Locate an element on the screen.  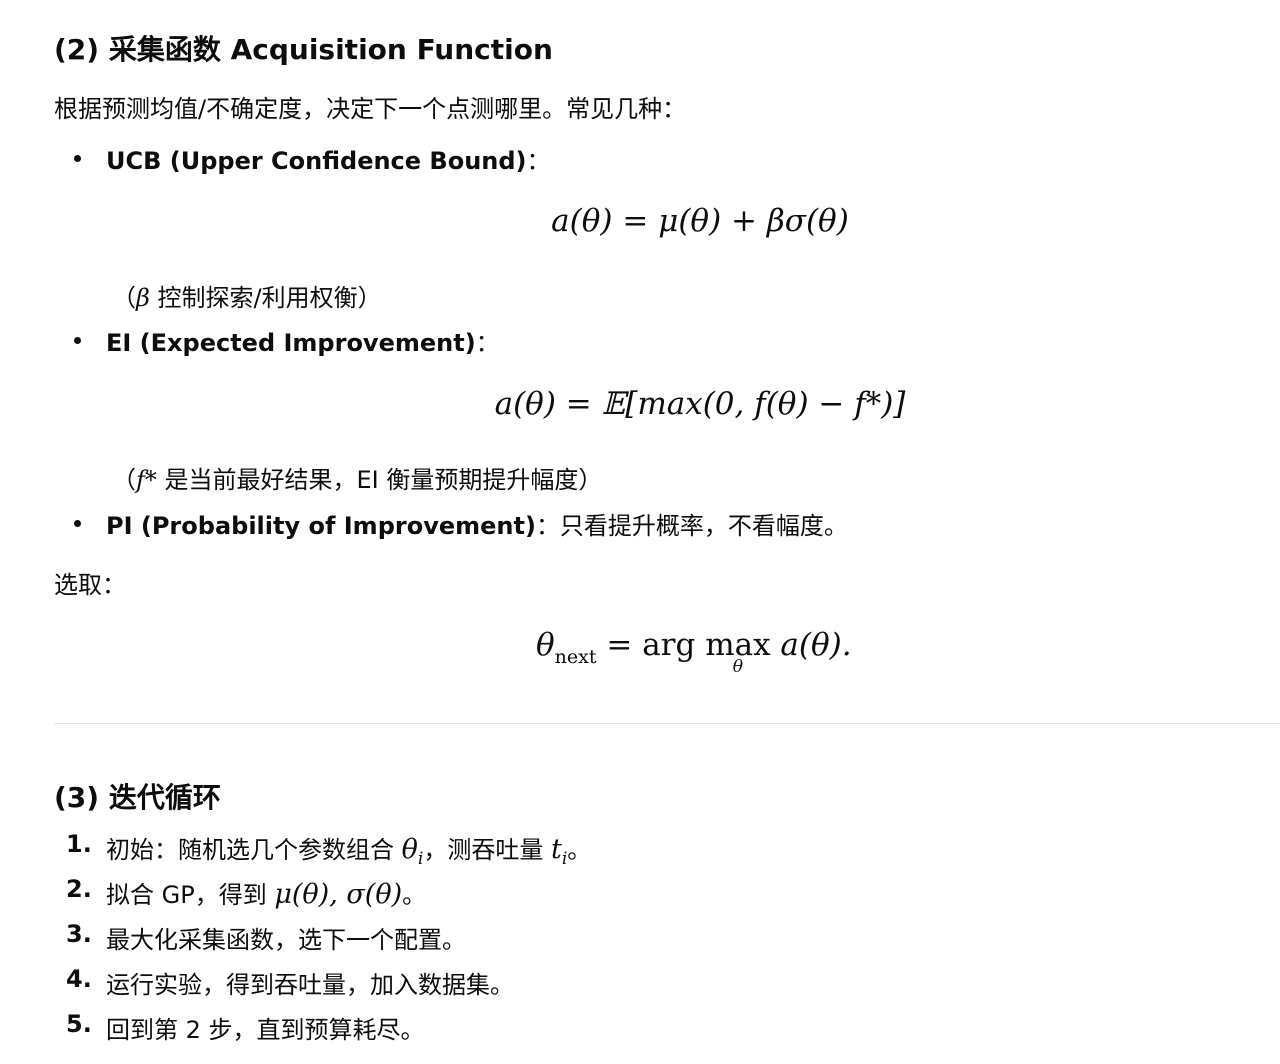
section-divider is located at coordinates (667, 723).